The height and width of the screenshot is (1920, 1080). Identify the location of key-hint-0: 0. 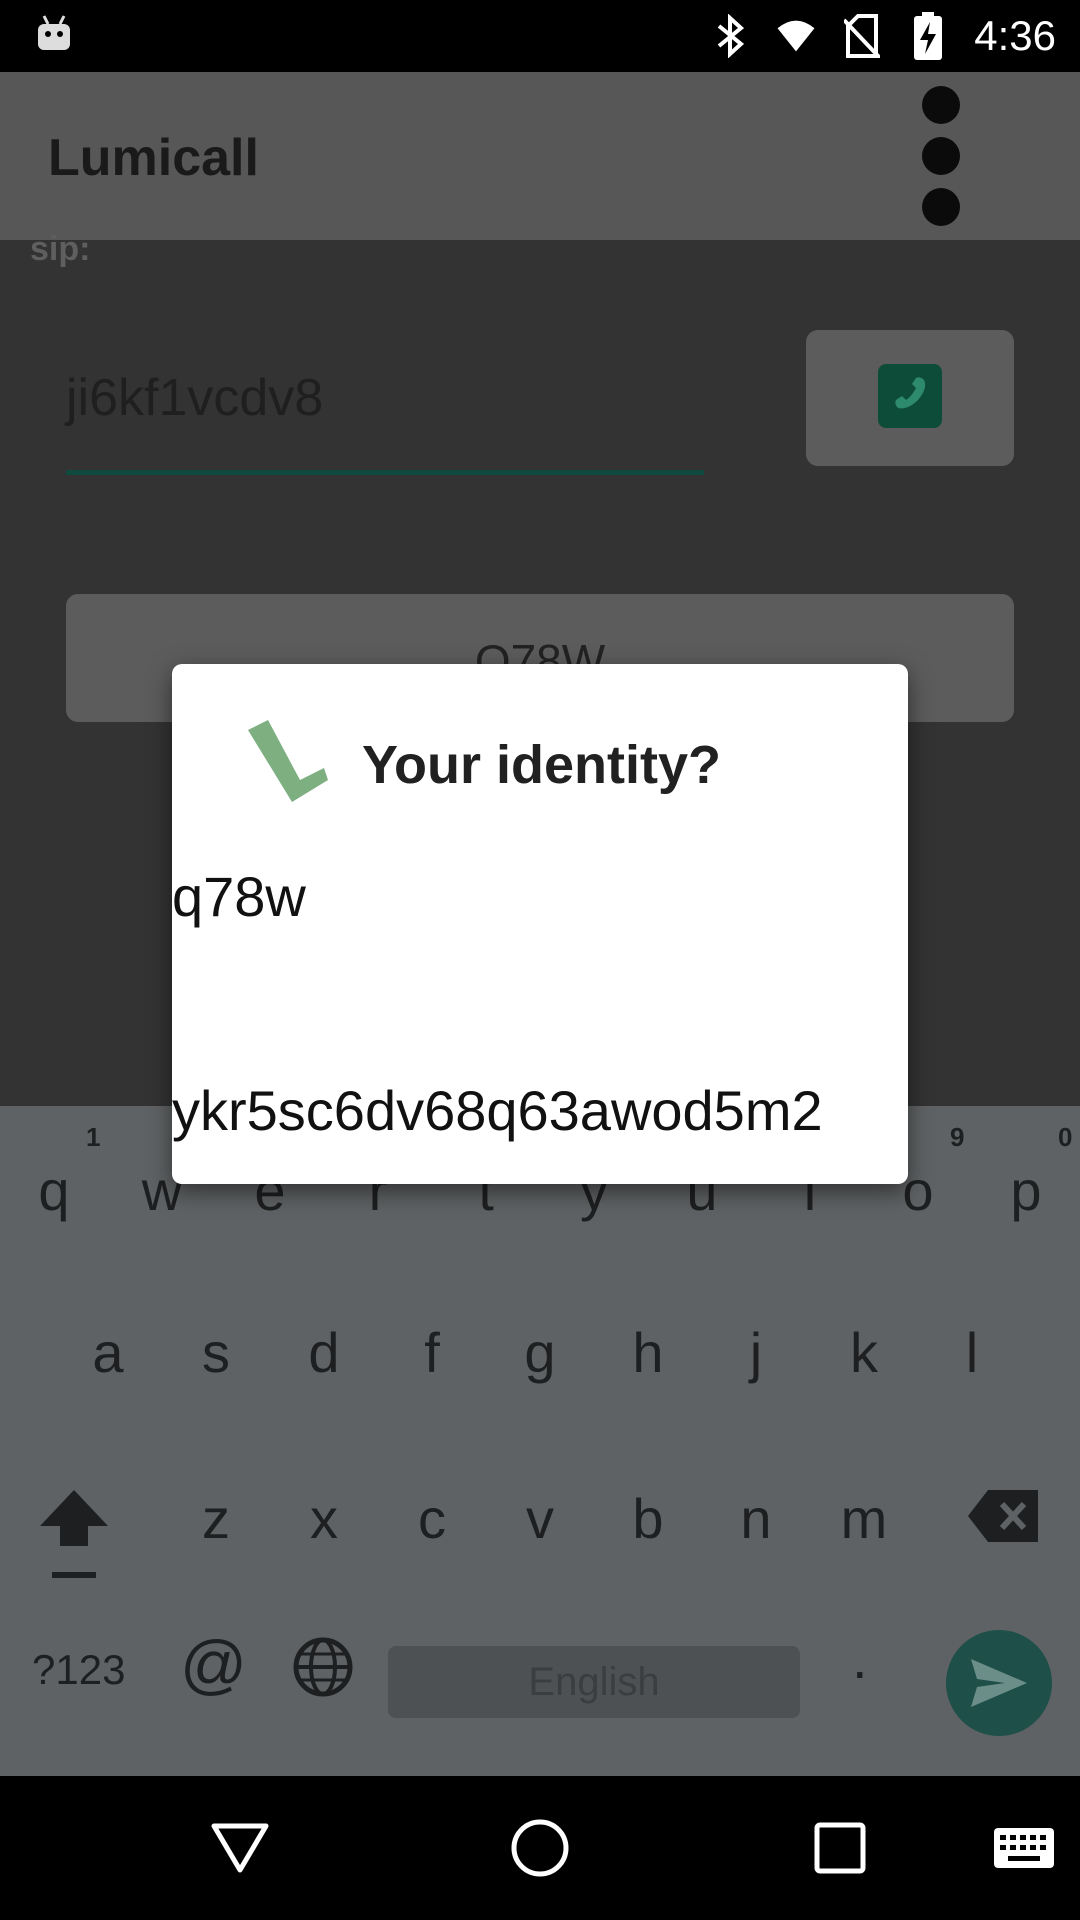
(1065, 1137).